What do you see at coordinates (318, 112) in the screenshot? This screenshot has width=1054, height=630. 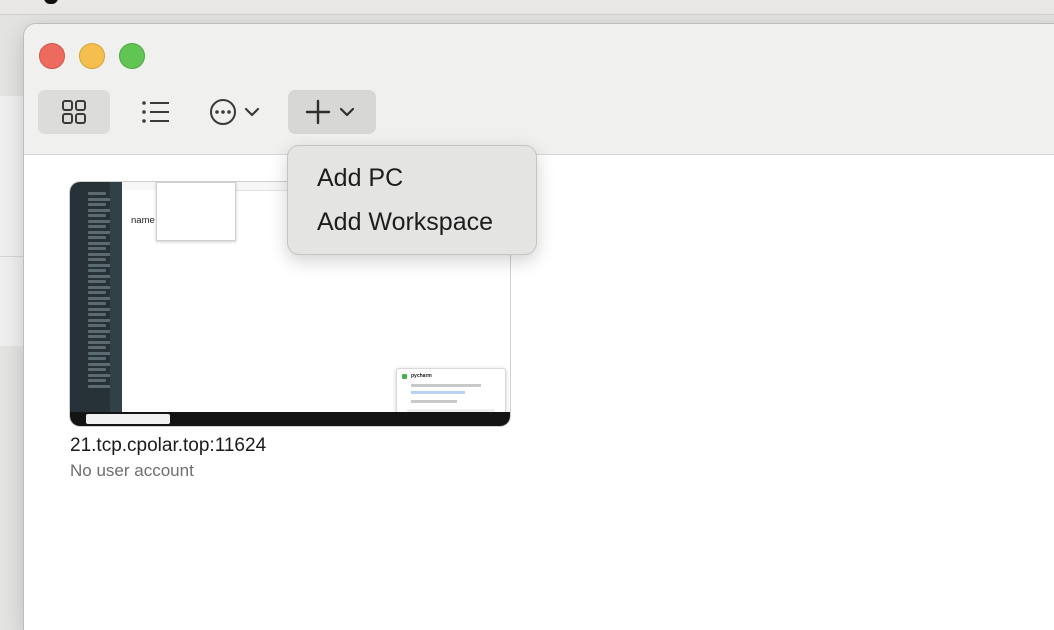 I see `plus-icon` at bounding box center [318, 112].